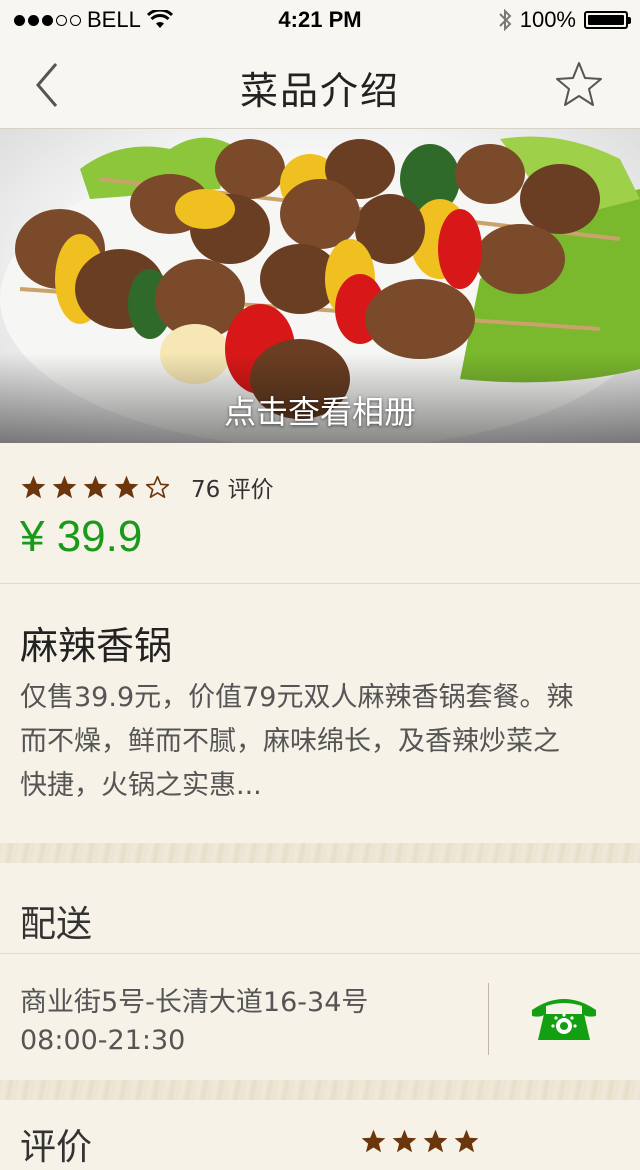 The image size is (640, 1170). What do you see at coordinates (564, 1018) in the screenshot?
I see `phone-call-icon` at bounding box center [564, 1018].